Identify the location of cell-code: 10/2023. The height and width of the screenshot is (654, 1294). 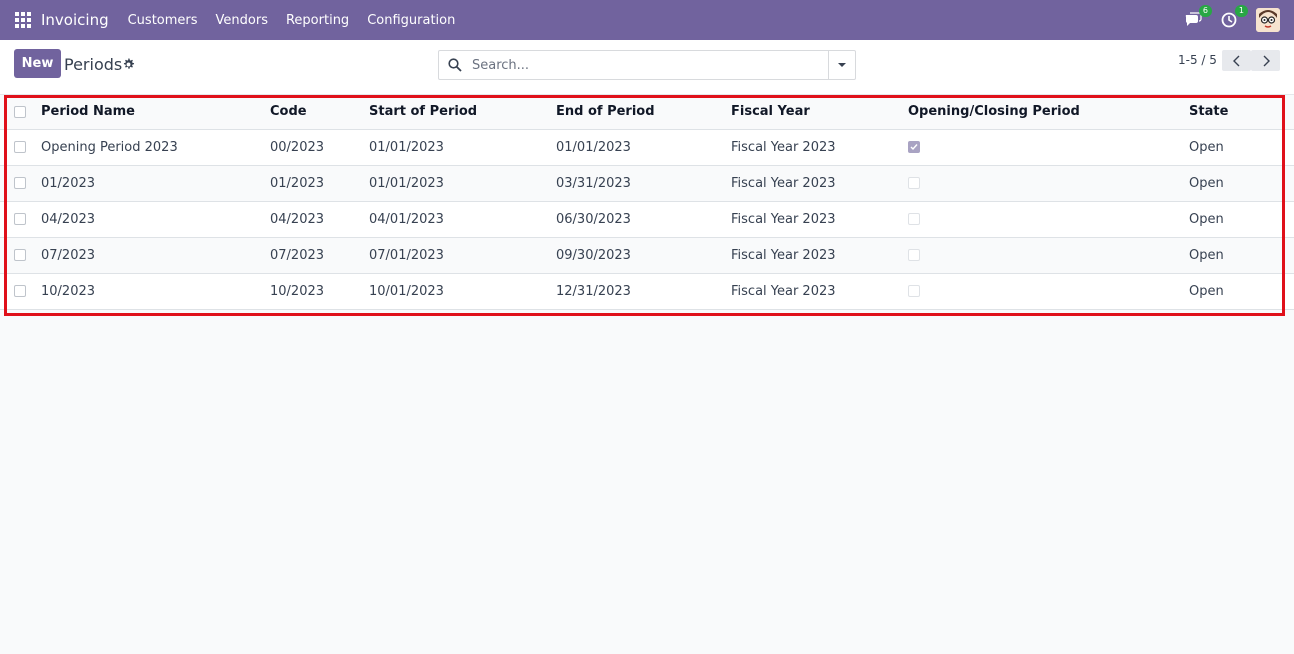
(319, 291).